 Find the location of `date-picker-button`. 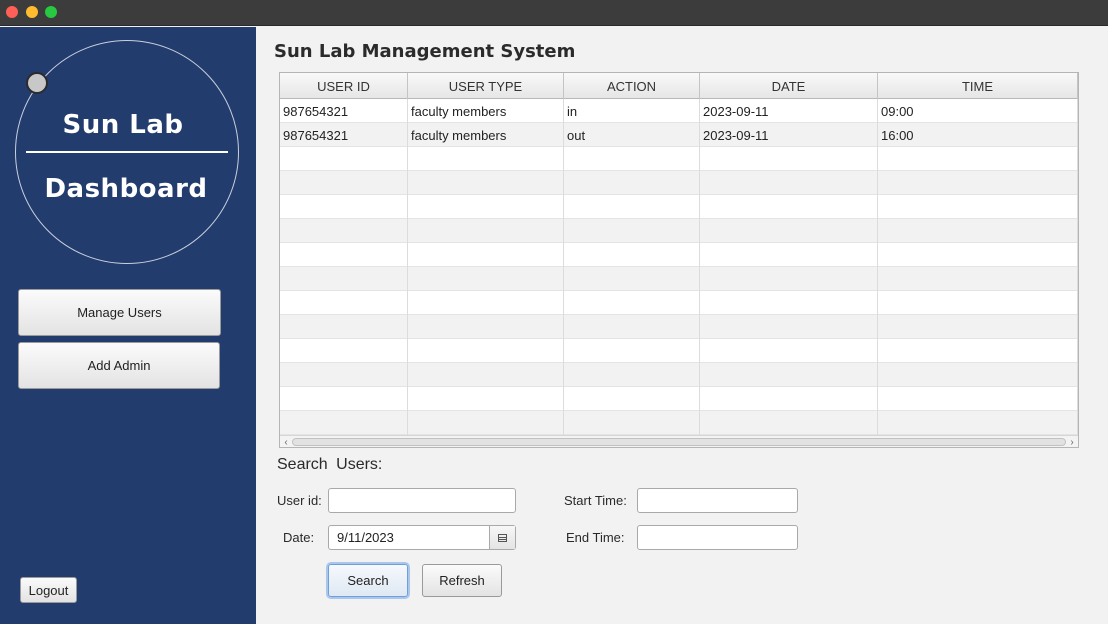

date-picker-button is located at coordinates (502, 537).